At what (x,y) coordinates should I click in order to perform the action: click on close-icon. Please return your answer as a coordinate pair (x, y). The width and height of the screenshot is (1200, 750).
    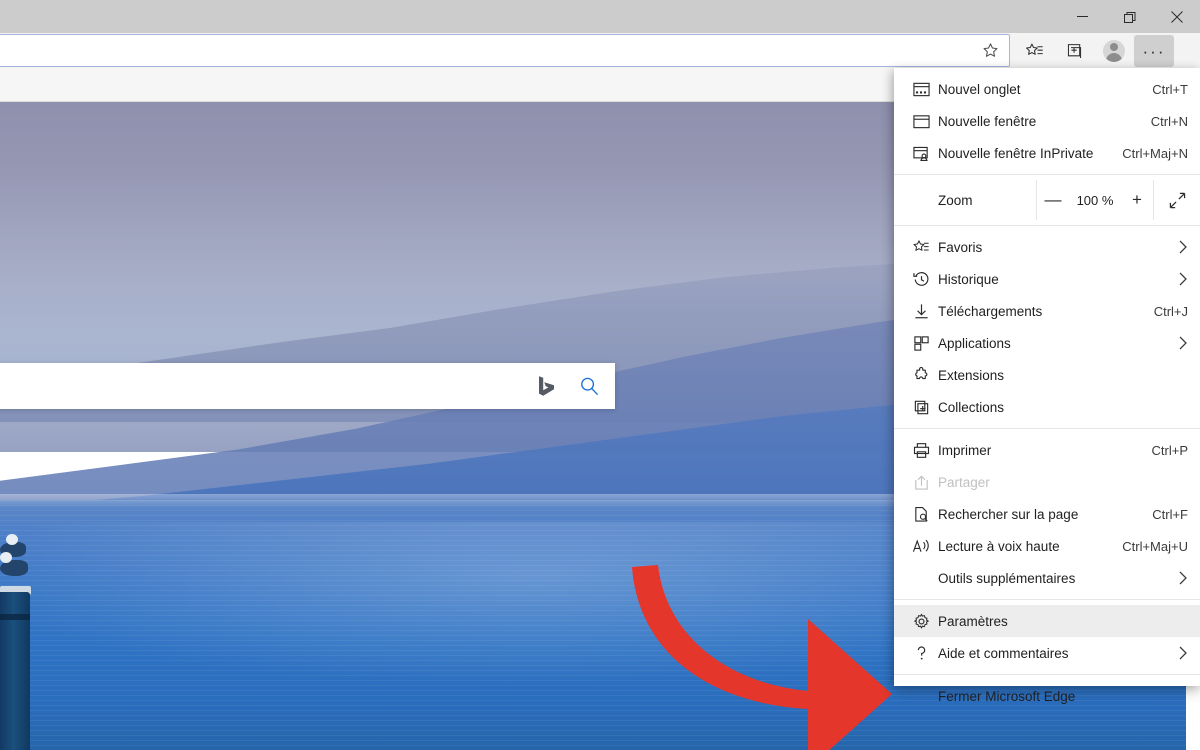
    Looking at the image, I should click on (1176, 16).